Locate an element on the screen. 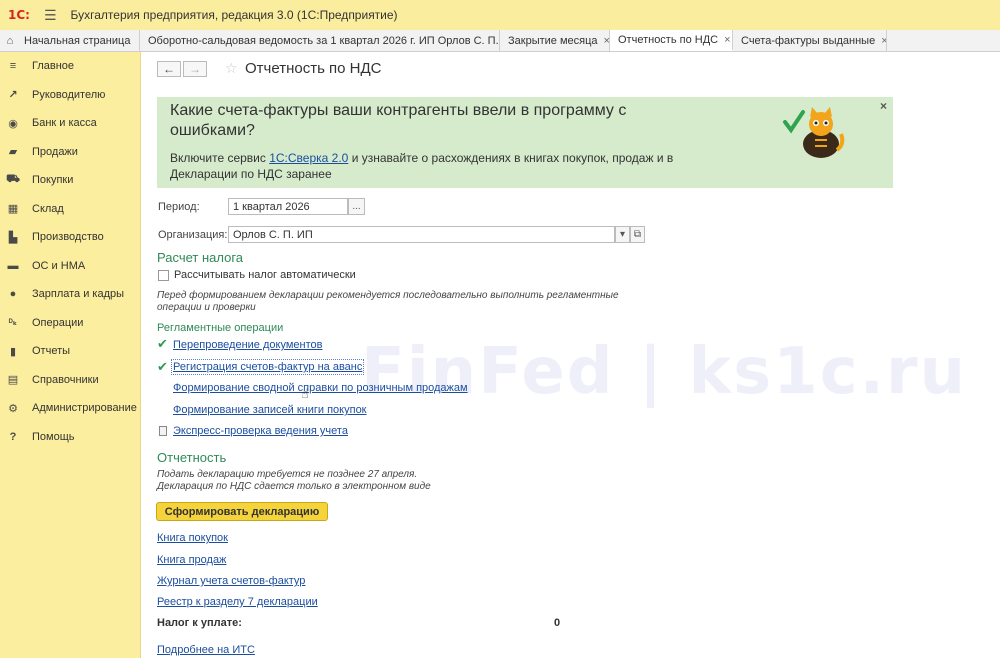 This screenshot has width=1000, height=658. op-link-advance-invoices: Регистрация счетов-фактур на аванс is located at coordinates (267, 367).